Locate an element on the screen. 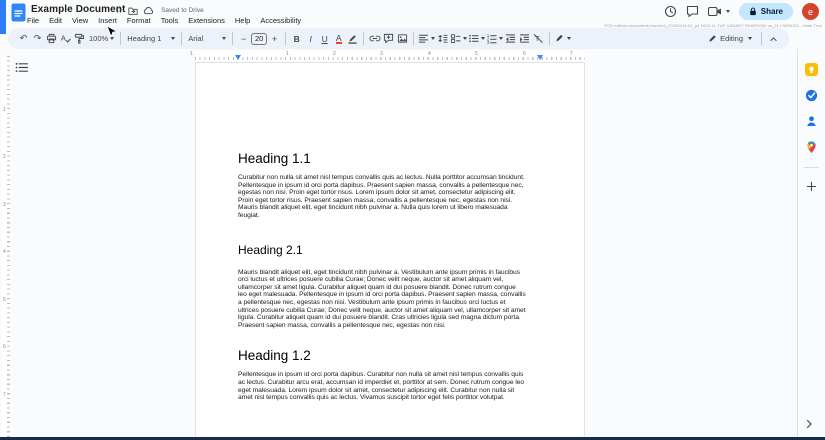 The image size is (825, 440). horizontal-ruler: 1 1 2 3 4 5 6 7 is located at coordinates (387, 56).